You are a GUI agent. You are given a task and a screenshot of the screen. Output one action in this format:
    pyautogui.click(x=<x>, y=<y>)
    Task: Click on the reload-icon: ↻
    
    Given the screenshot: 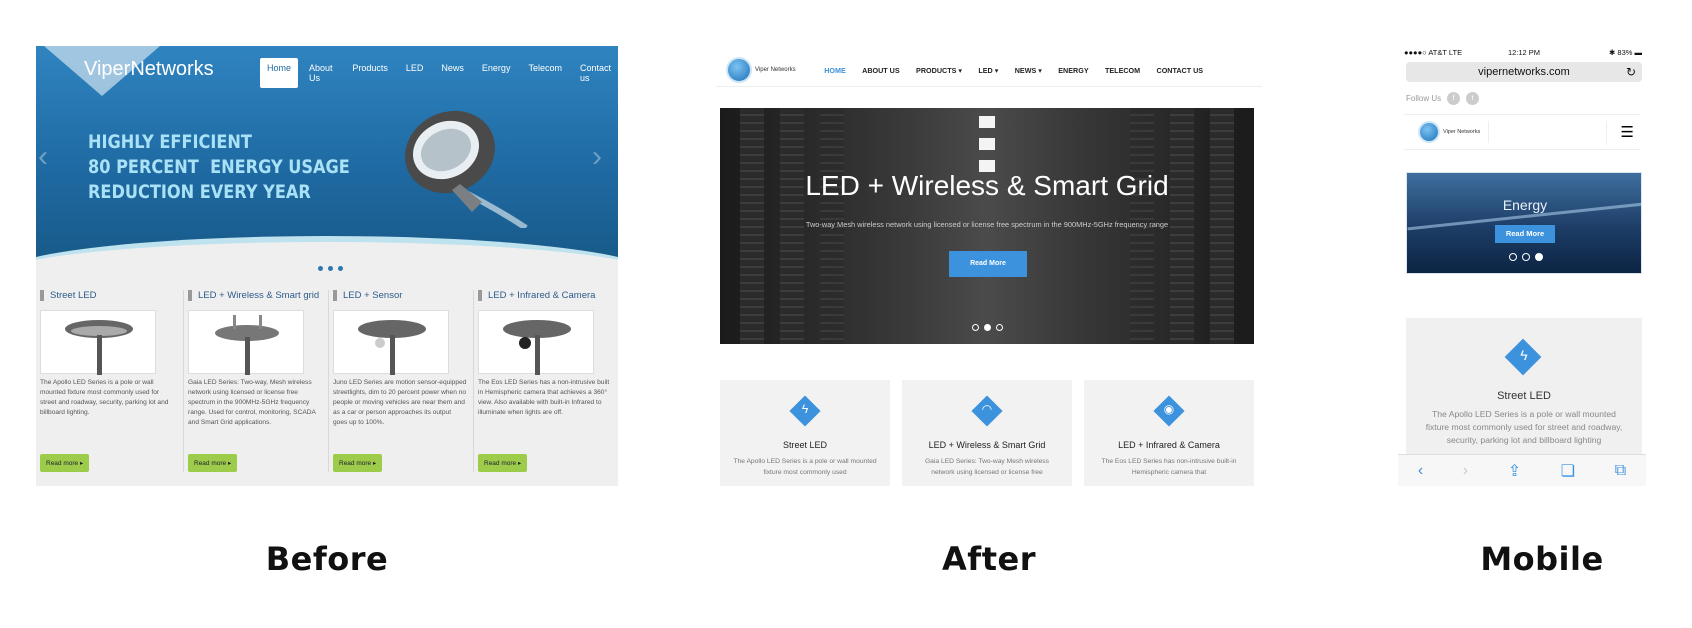 What is the action you would take?
    pyautogui.click(x=1631, y=72)
    